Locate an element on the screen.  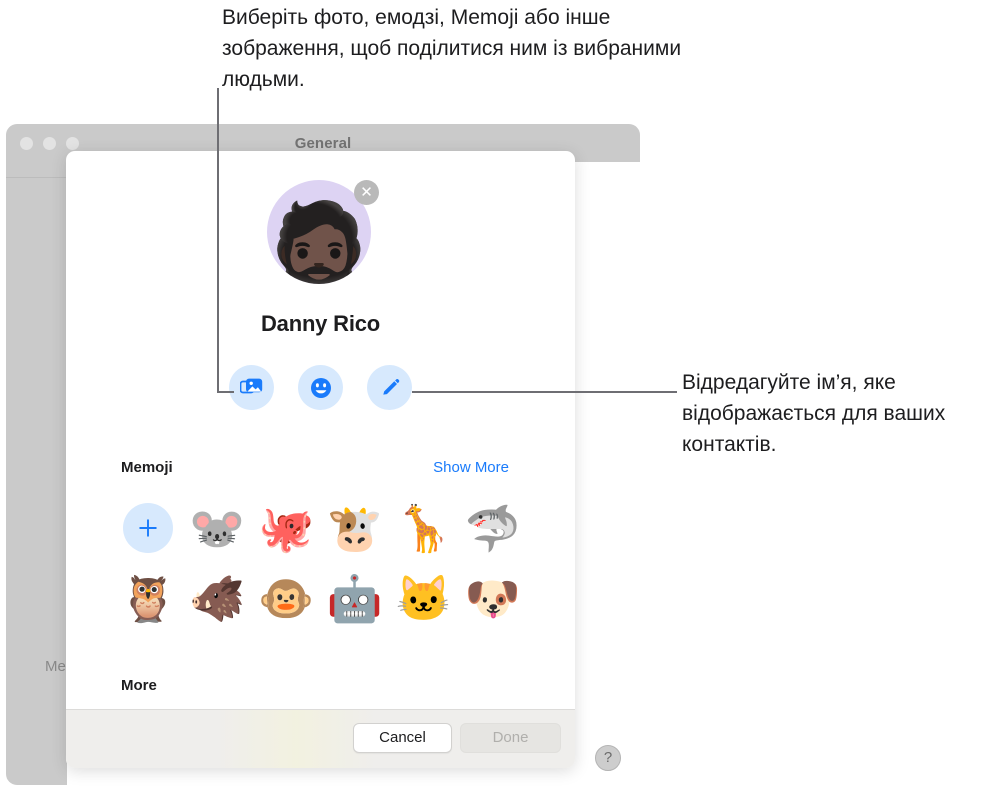
giraffe-icon: 🦒 is located at coordinates (423, 528).